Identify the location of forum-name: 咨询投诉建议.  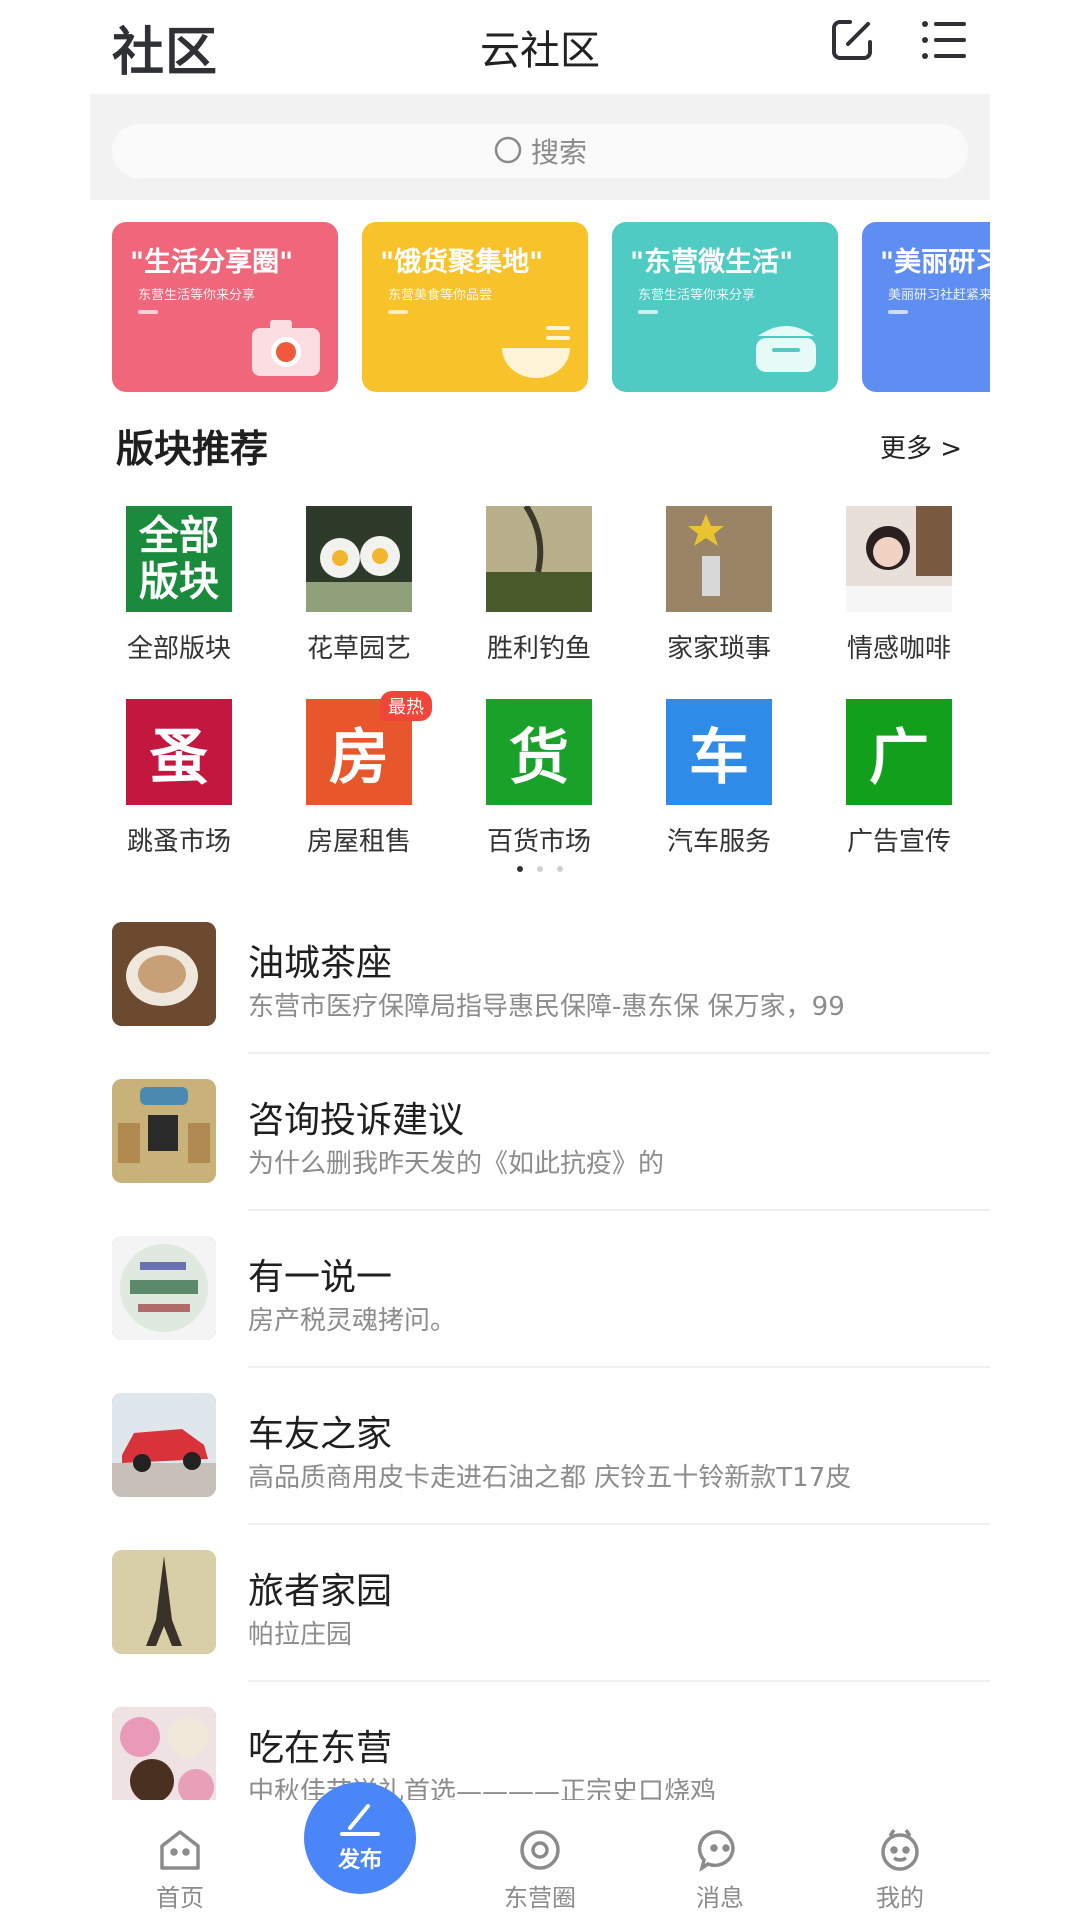
(356, 1120).